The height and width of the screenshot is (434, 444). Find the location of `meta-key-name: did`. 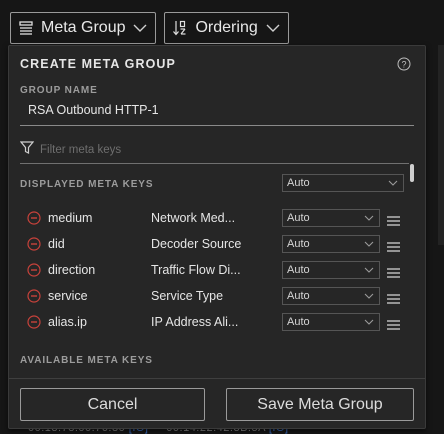

meta-key-name: did is located at coordinates (56, 244).